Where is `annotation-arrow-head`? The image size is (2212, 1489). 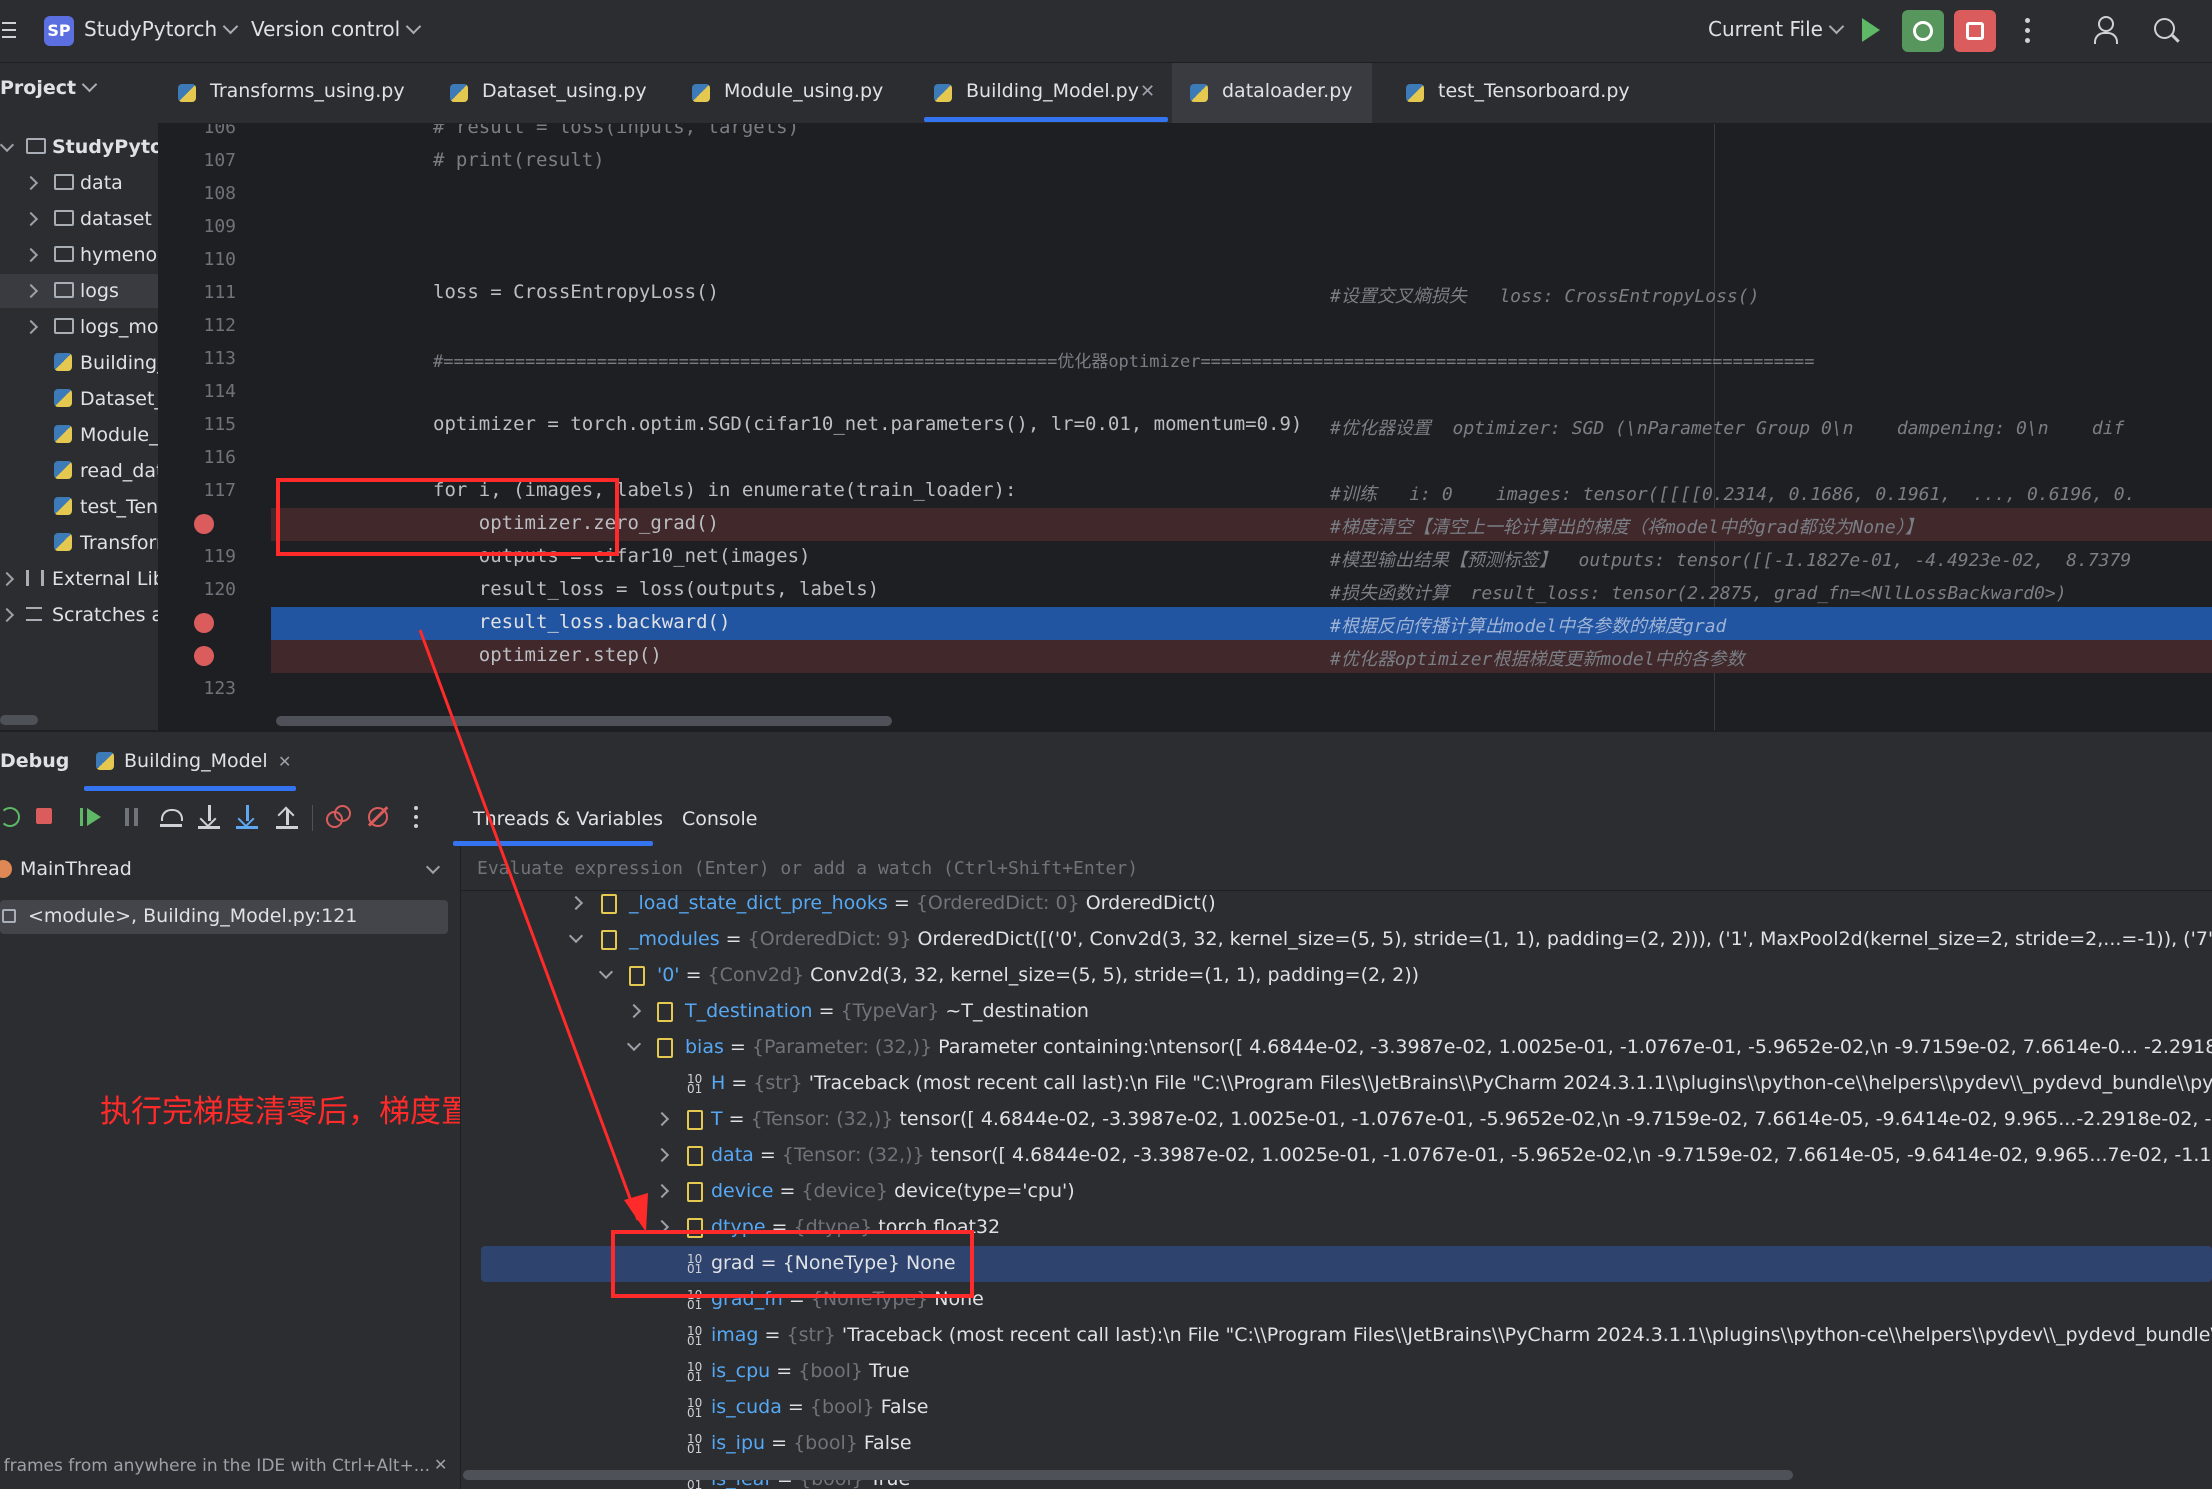 annotation-arrow-head is located at coordinates (636, 1212).